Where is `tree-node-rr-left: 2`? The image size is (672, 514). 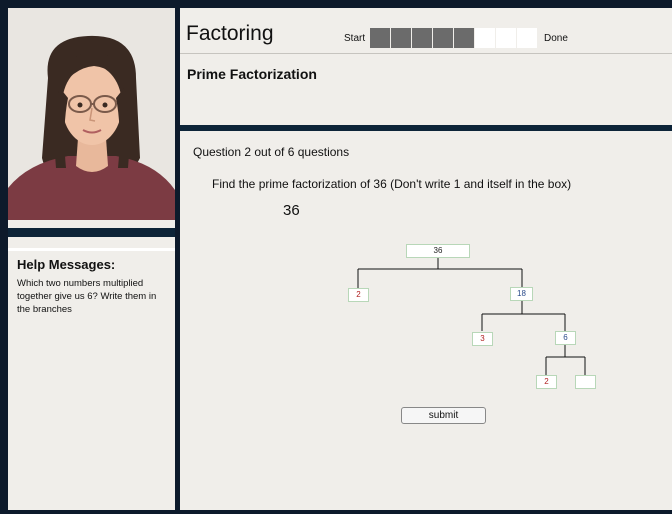 tree-node-rr-left: 2 is located at coordinates (546, 382).